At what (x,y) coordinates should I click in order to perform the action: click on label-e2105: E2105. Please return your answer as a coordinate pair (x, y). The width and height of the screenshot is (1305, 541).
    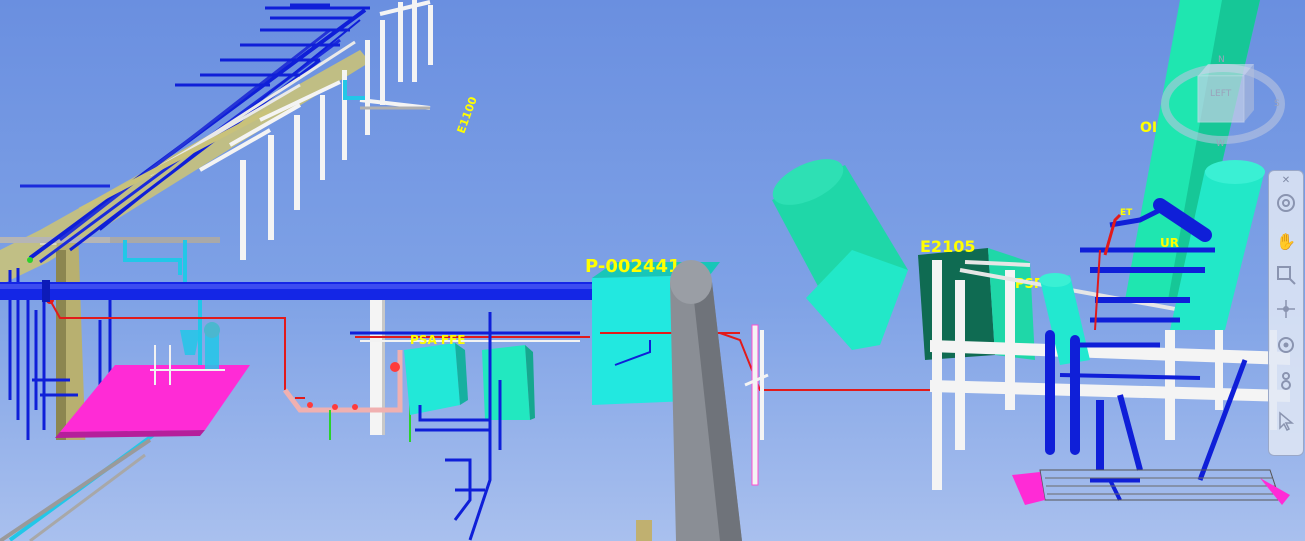
    Looking at the image, I should click on (947, 246).